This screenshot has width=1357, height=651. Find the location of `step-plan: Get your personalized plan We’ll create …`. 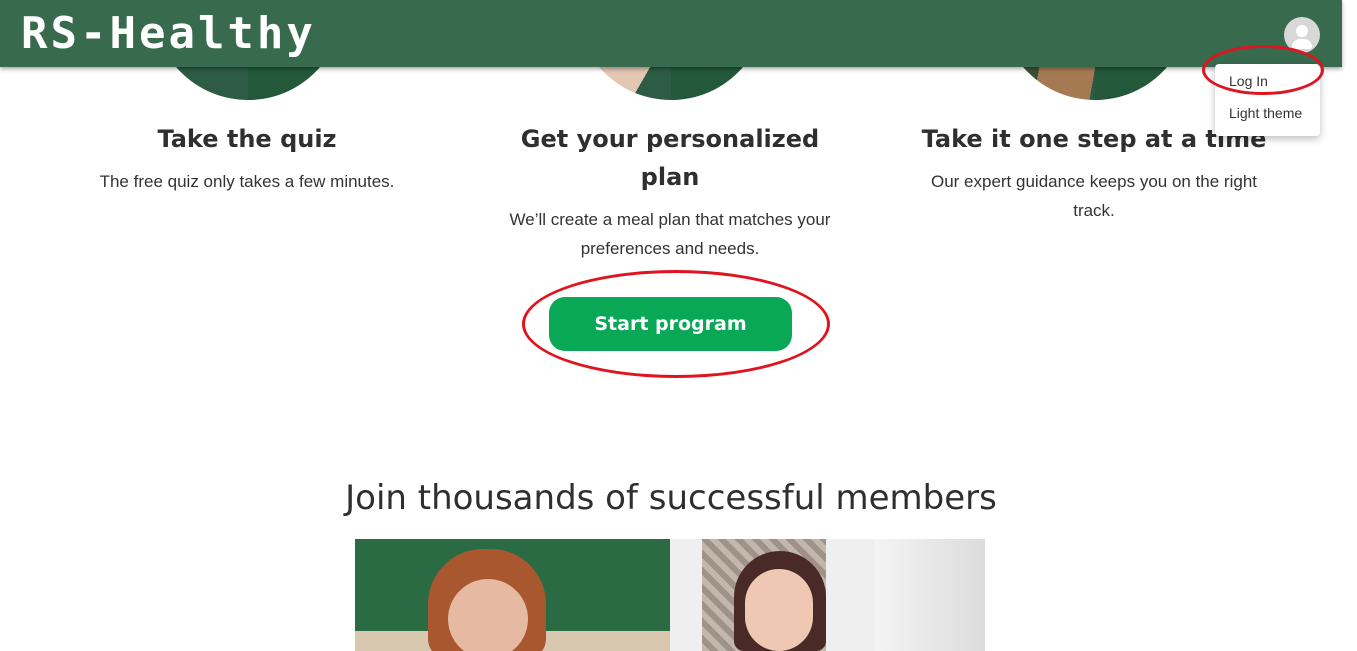

step-plan: Get your personalized plan We’ll create … is located at coordinates (670, 191).